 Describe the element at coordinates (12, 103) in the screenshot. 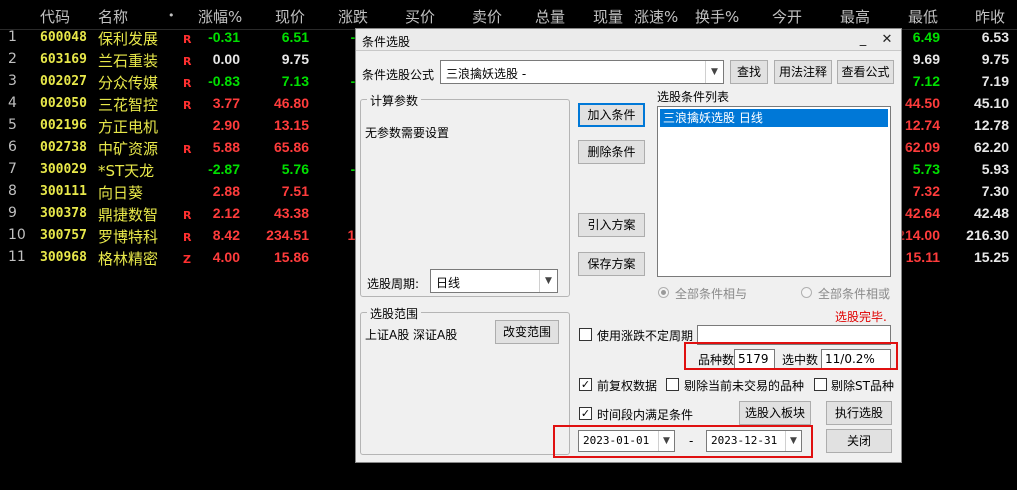

I see `row-index: 4` at that location.